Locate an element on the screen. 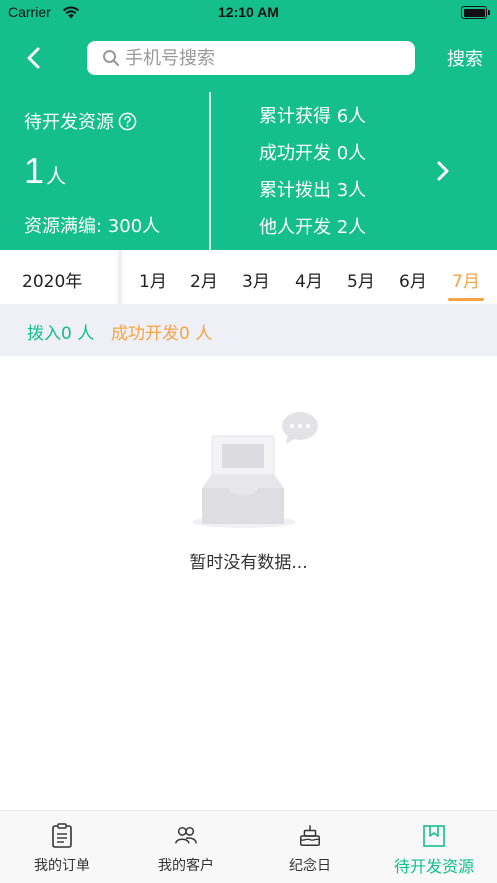  resource-count-number: 1 is located at coordinates (34, 170).